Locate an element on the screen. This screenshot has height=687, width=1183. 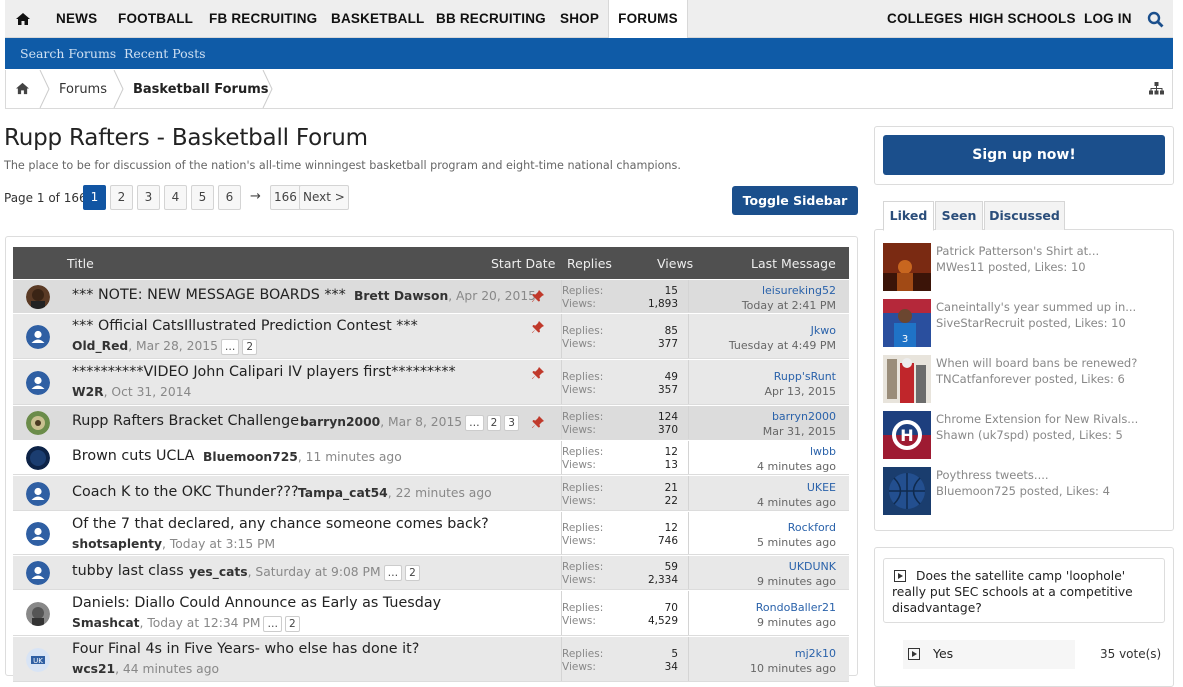
column-start-date: Start Date is located at coordinates (523, 264).